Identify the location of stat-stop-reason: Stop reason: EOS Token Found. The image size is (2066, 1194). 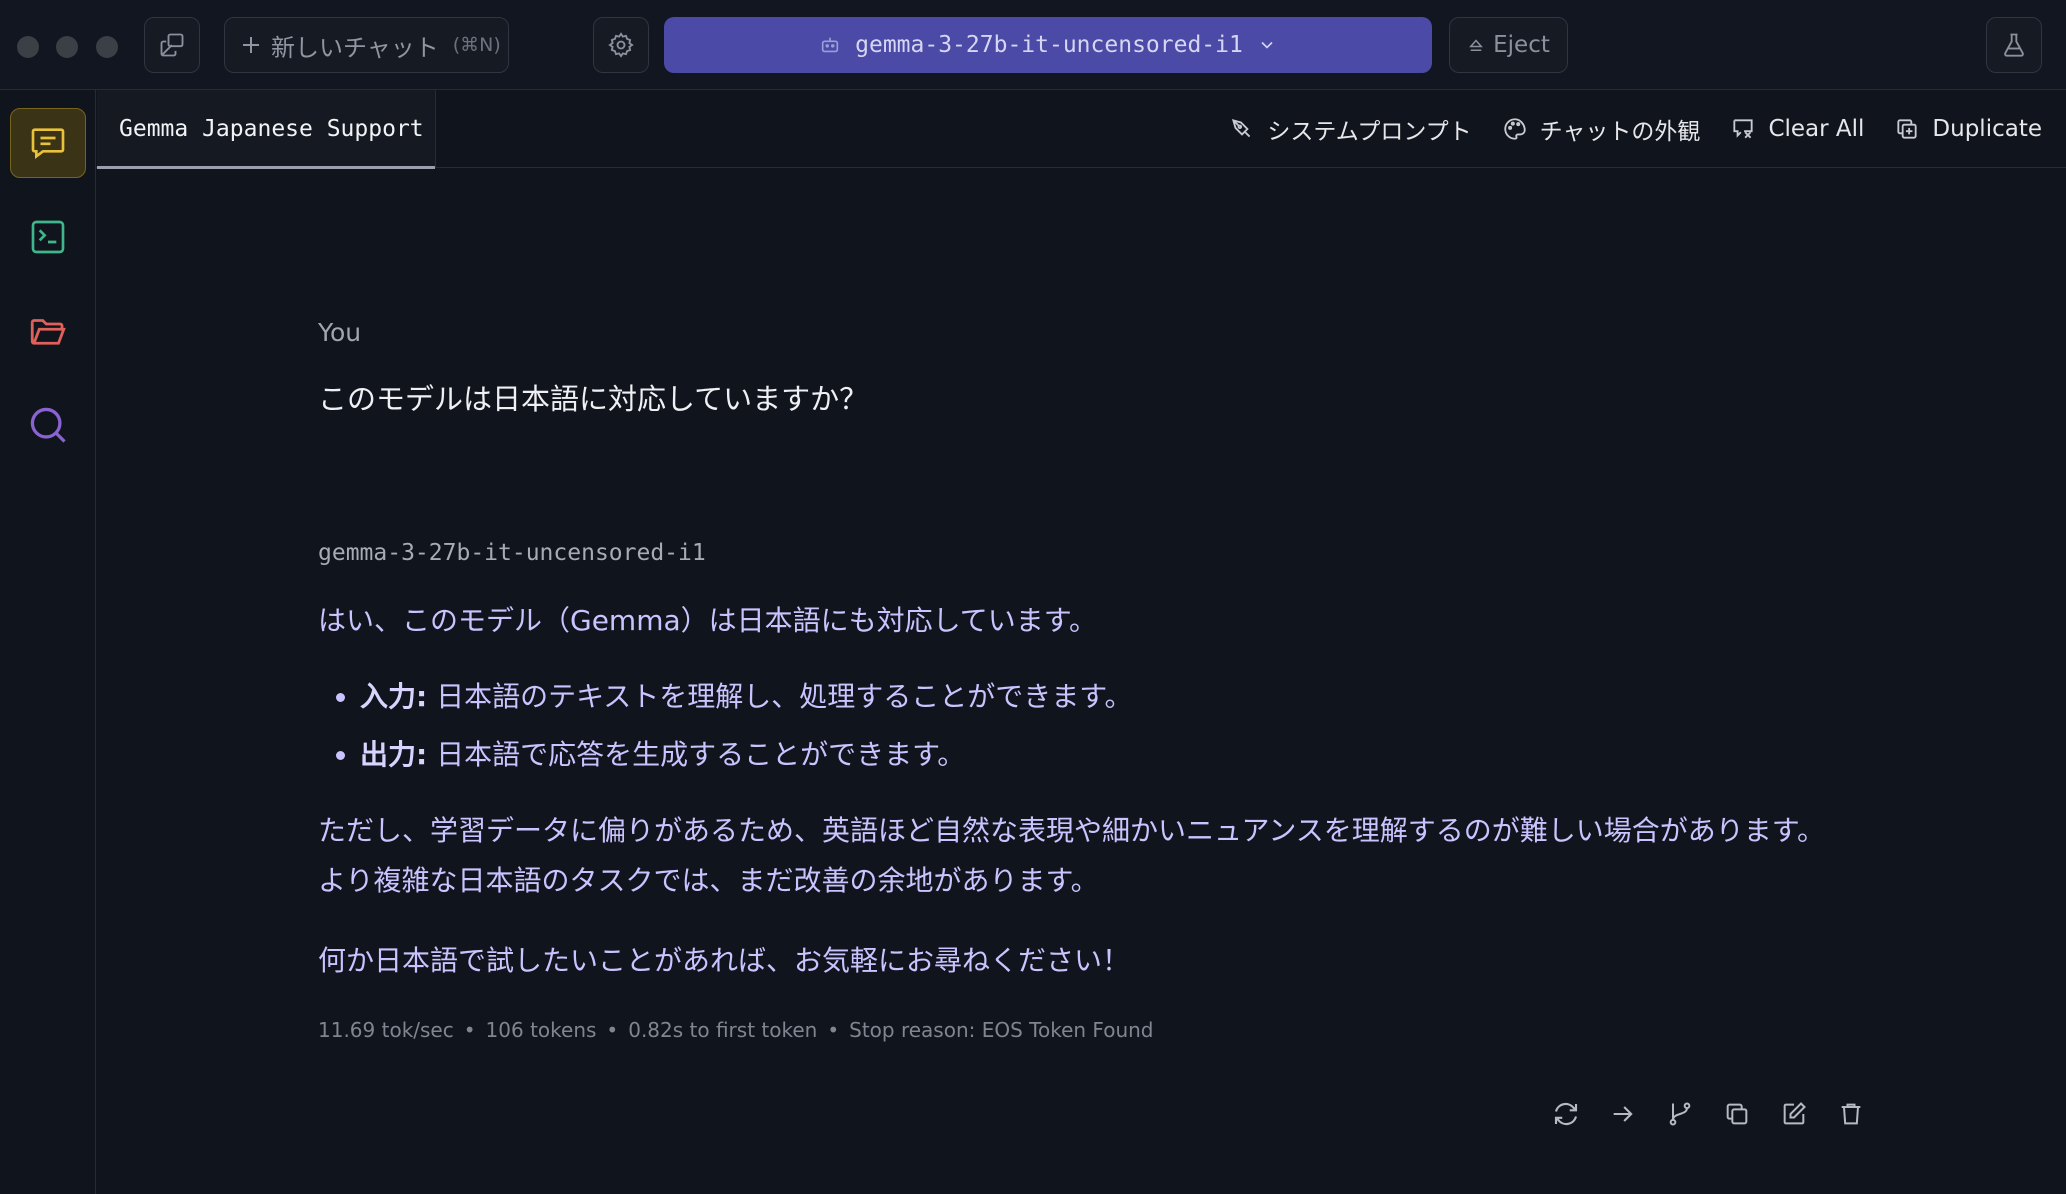
(1001, 1030).